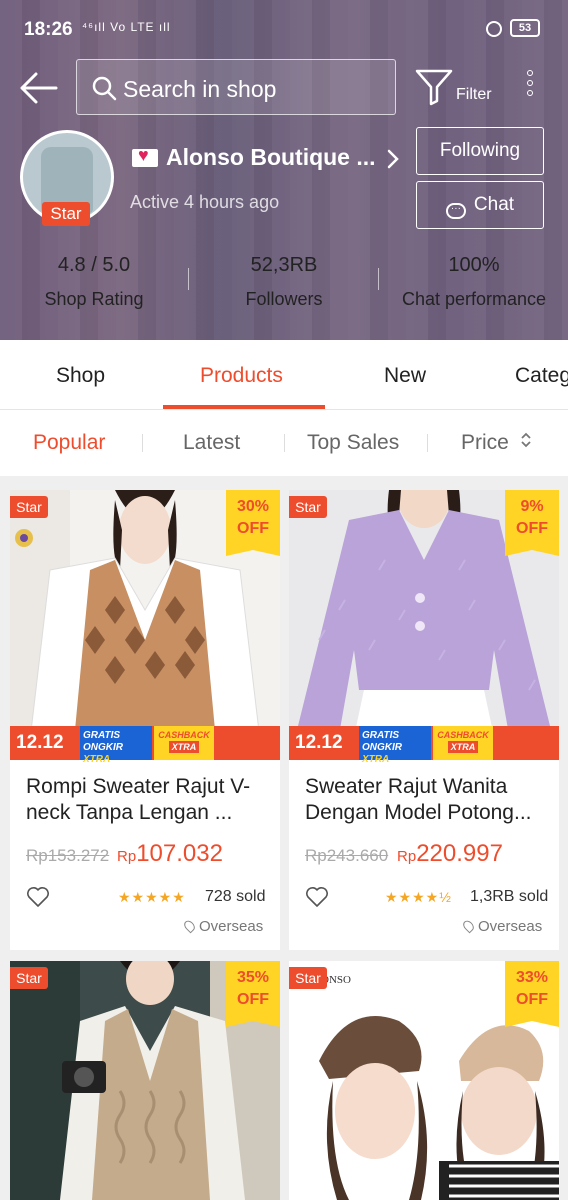  Describe the element at coordinates (541, 376) in the screenshot. I see `tab-categories: Categ` at that location.